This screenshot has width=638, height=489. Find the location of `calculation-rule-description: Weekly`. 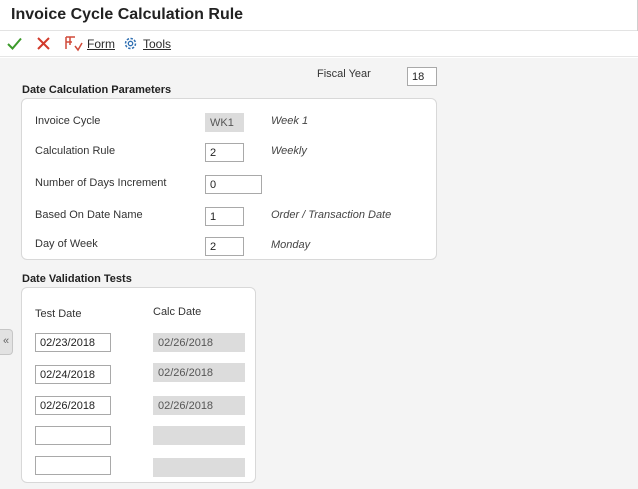

calculation-rule-description: Weekly is located at coordinates (289, 151).